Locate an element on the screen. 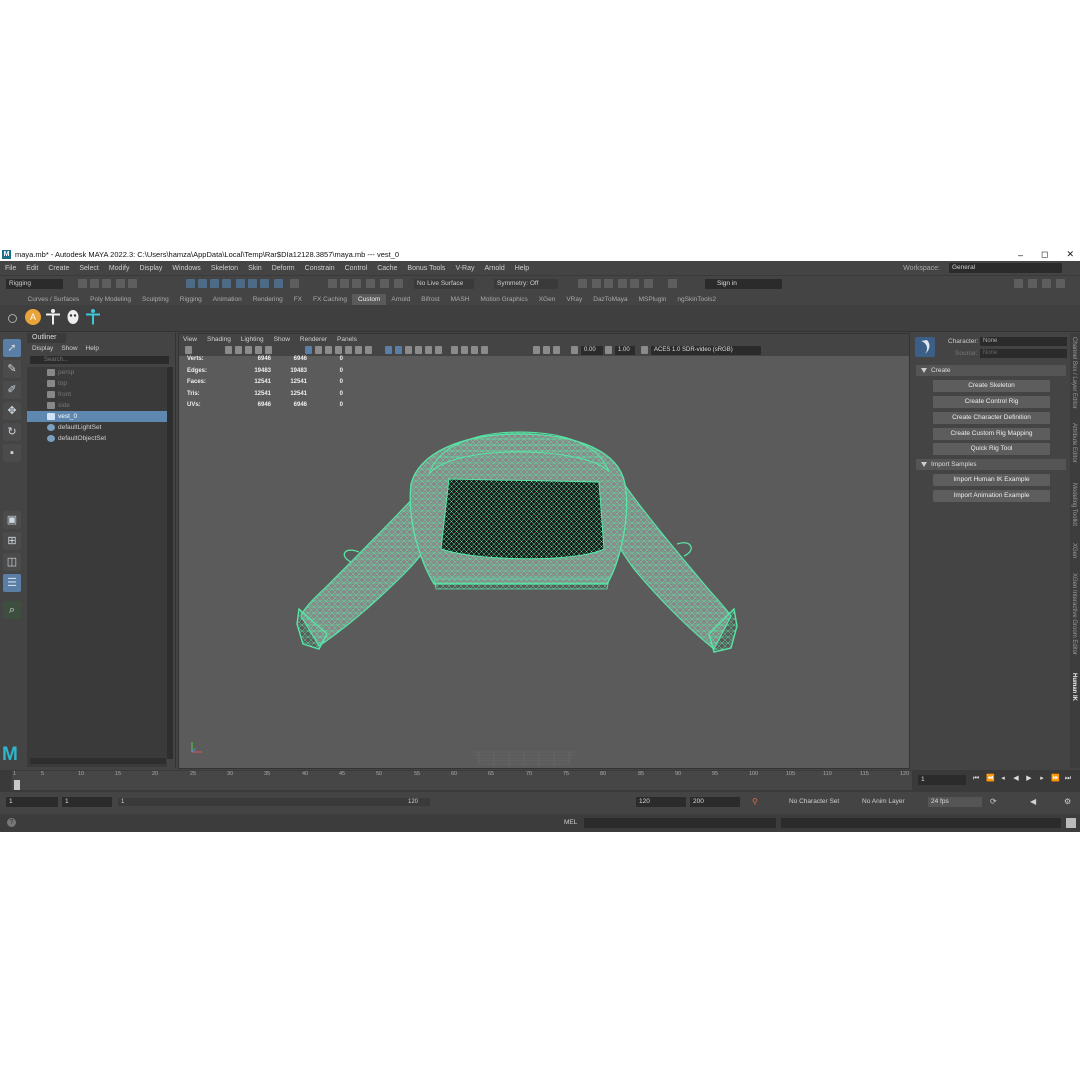  menu-deform: Deform is located at coordinates (283, 268).